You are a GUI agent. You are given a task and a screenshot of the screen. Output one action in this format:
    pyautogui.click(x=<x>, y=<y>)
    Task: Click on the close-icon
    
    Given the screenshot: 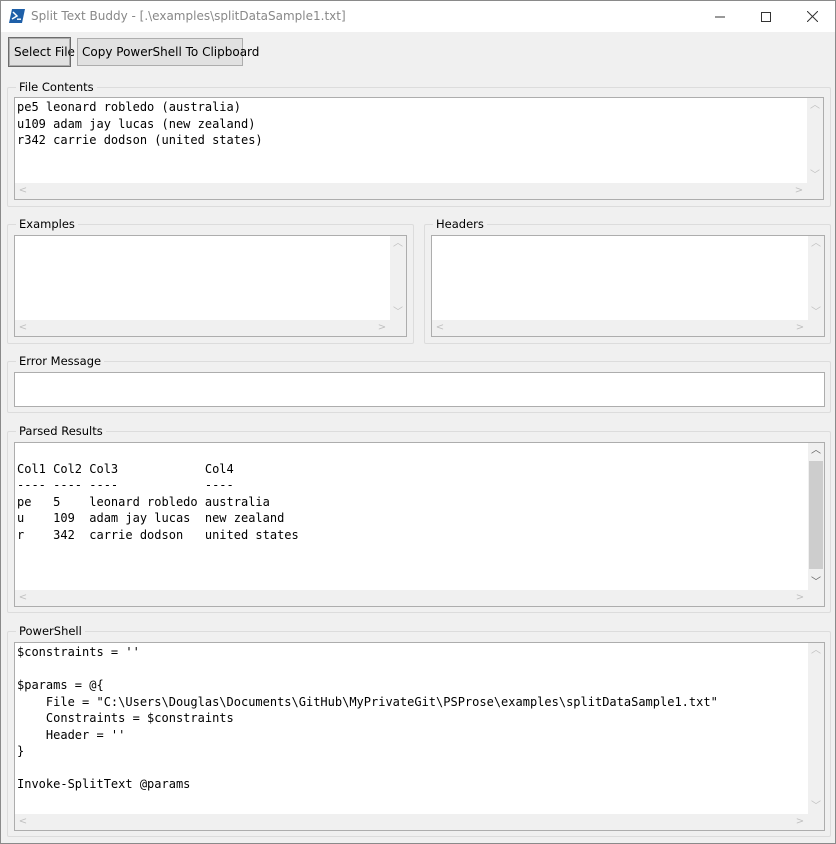 What is the action you would take?
    pyautogui.click(x=812, y=16)
    